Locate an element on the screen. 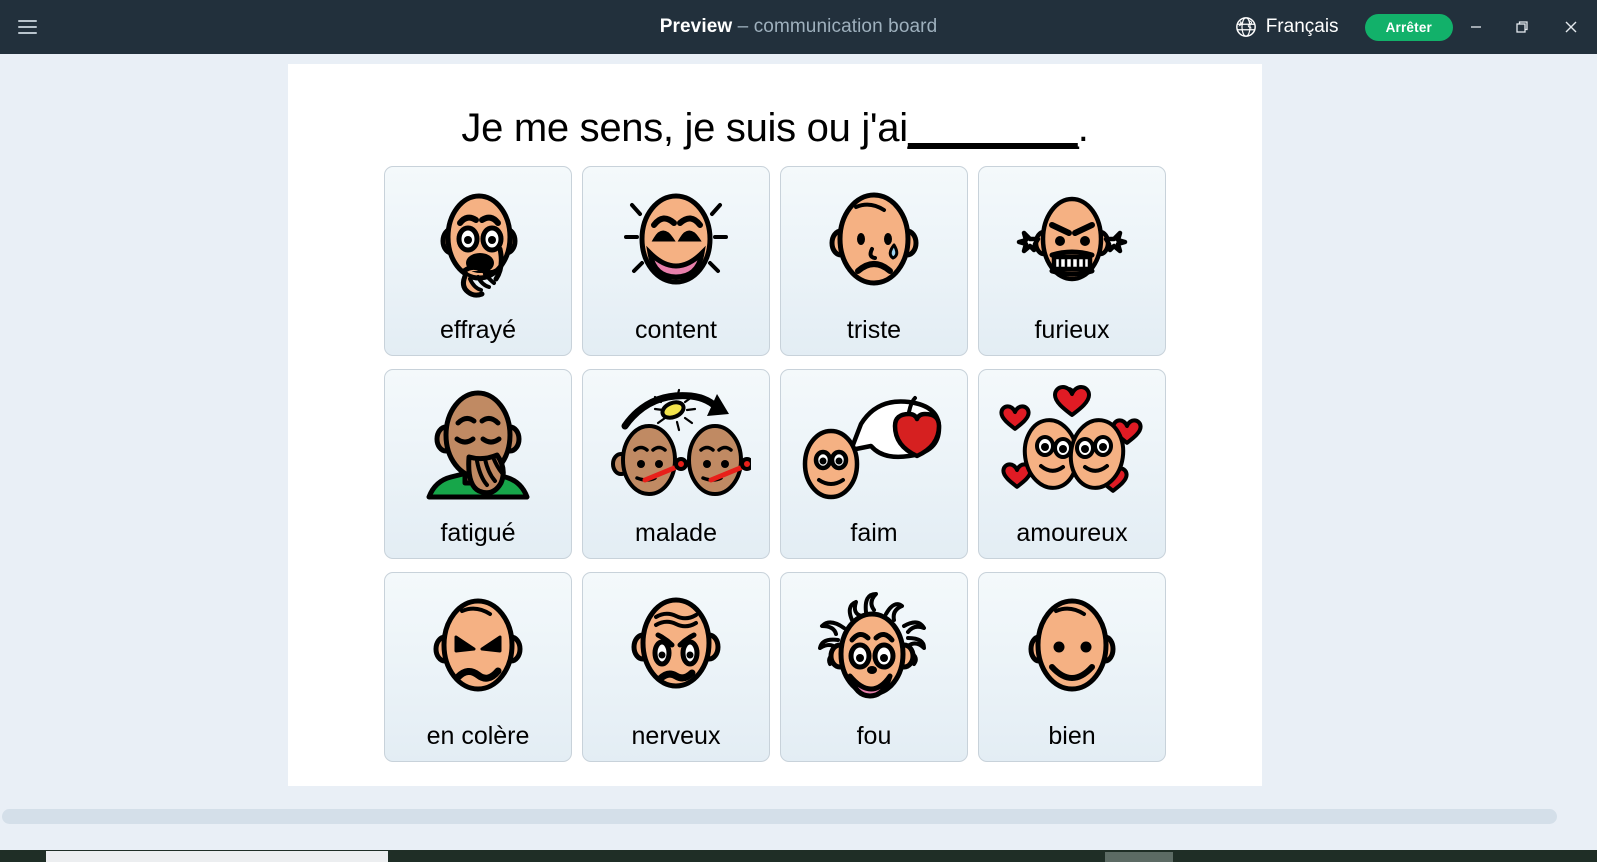 The height and width of the screenshot is (862, 1597). cell-label: nerveux is located at coordinates (676, 736).